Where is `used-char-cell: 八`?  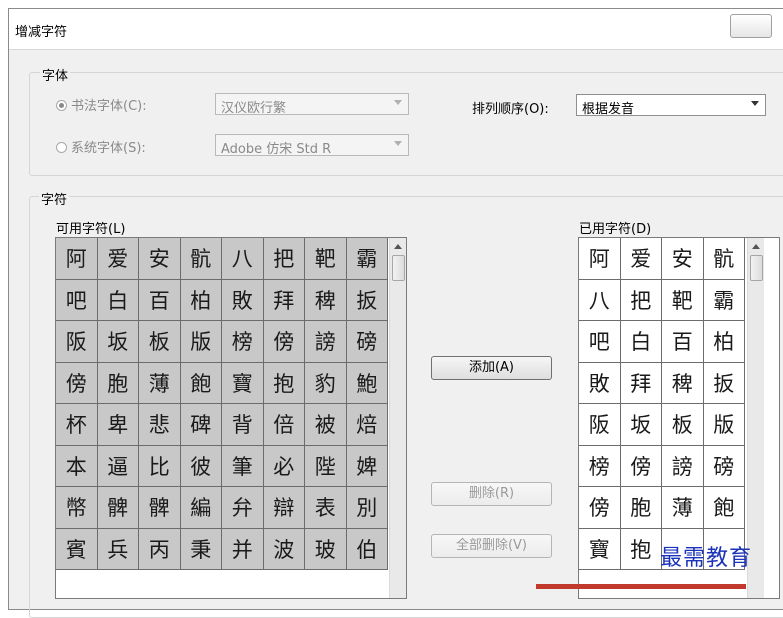 used-char-cell: 八 is located at coordinates (600, 300).